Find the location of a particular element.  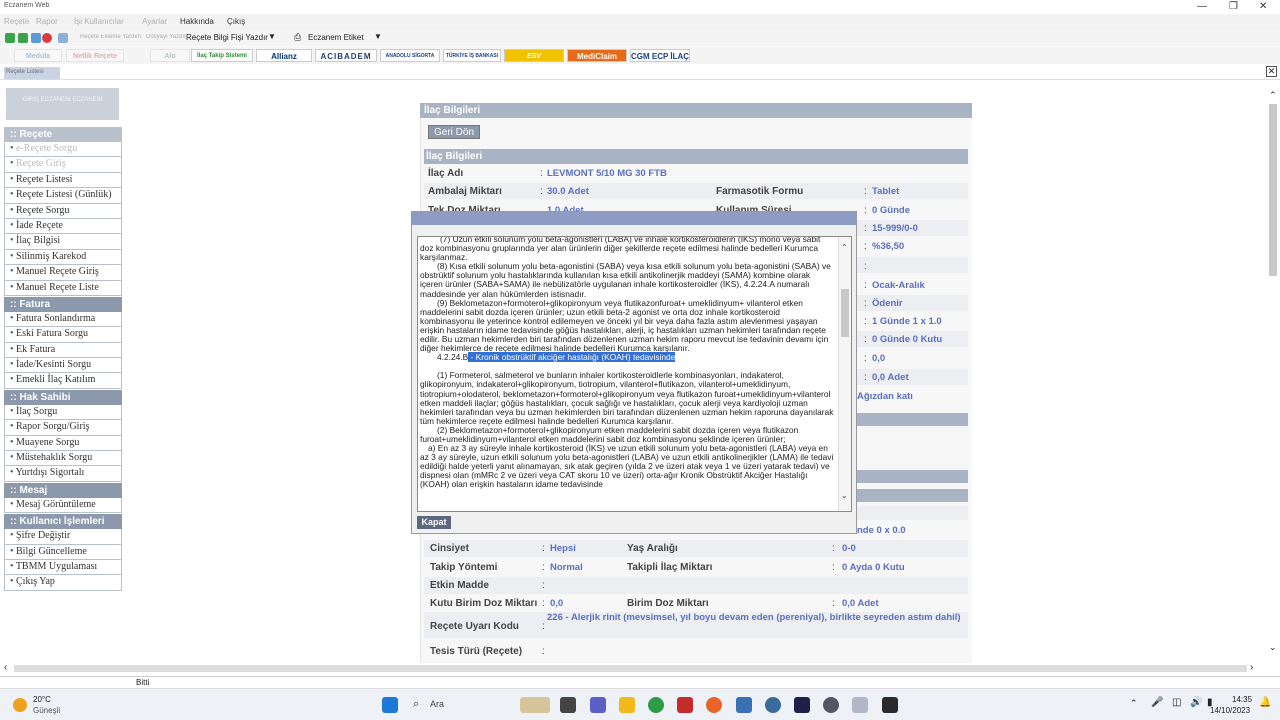

logo-netlik: Netlik Reçete is located at coordinates (95, 55).